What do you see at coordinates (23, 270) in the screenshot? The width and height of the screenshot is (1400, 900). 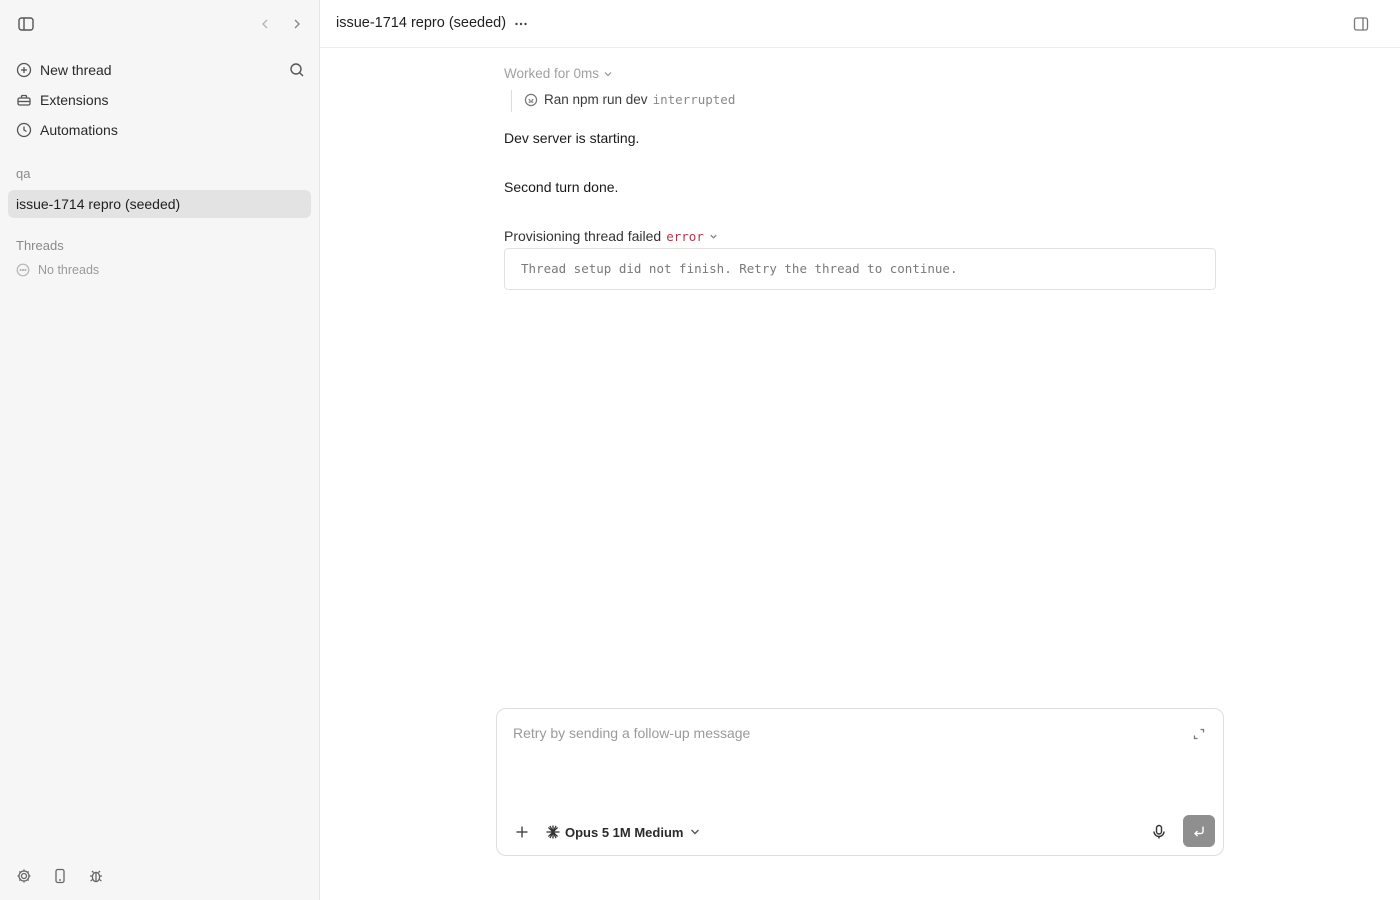 I see `chat-empty-icon` at bounding box center [23, 270].